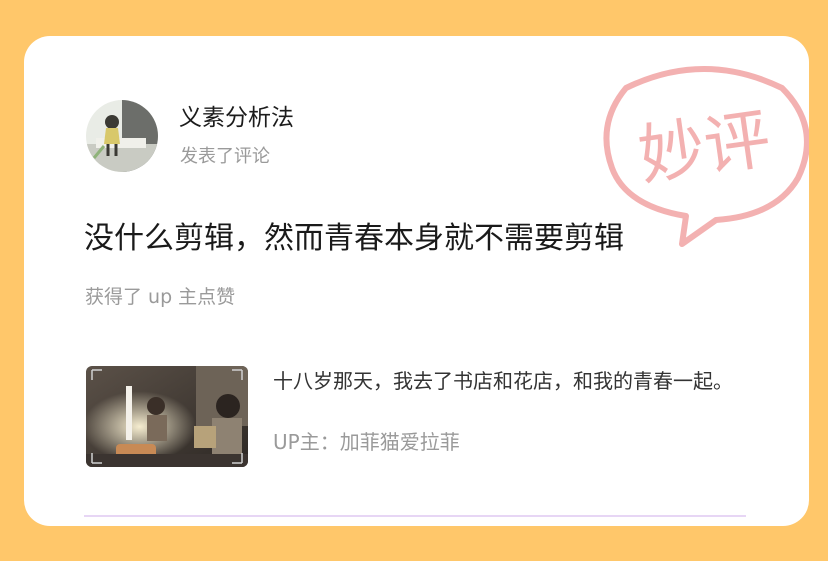 This screenshot has width=828, height=561. What do you see at coordinates (354, 238) in the screenshot?
I see `comment-text: 没什么剪辑，然而青春本身就不需要剪辑` at bounding box center [354, 238].